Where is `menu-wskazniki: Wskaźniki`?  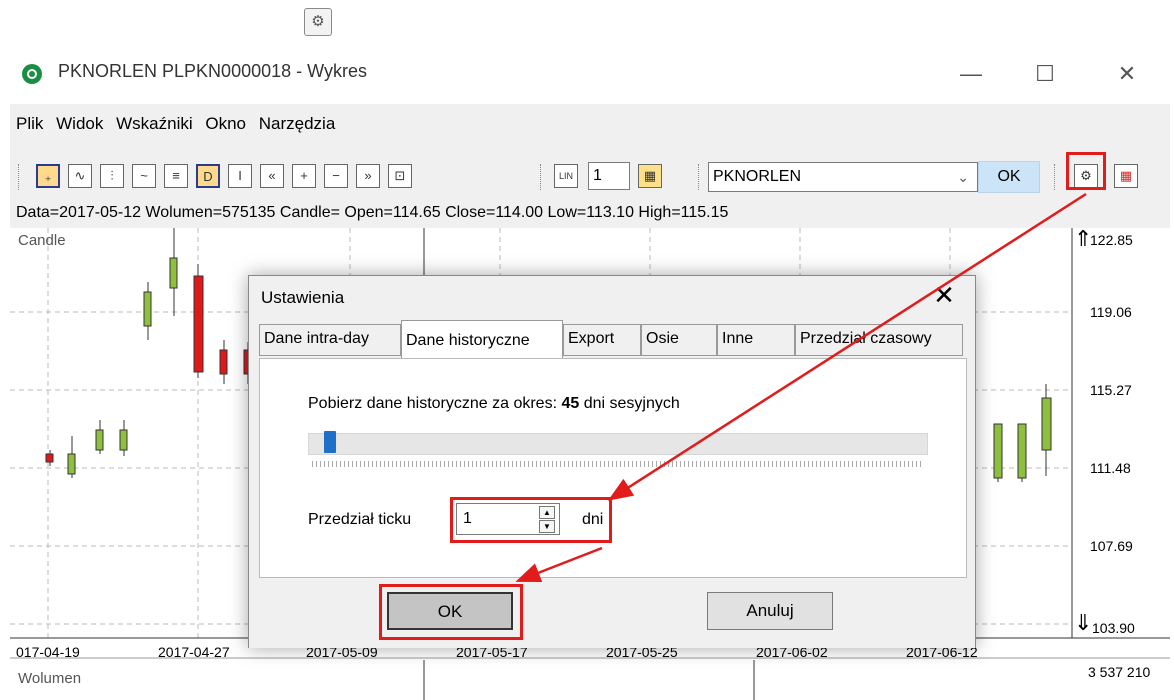
menu-wskazniki: Wskaźniki is located at coordinates (154, 124).